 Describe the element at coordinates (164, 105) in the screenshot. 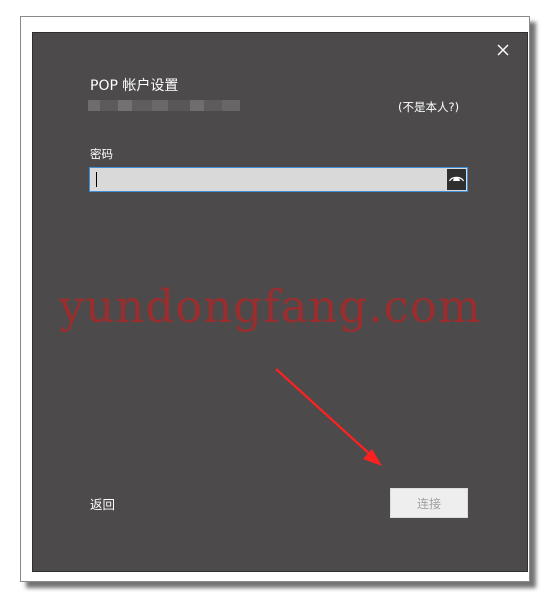

I see `account-email-redacted` at that location.